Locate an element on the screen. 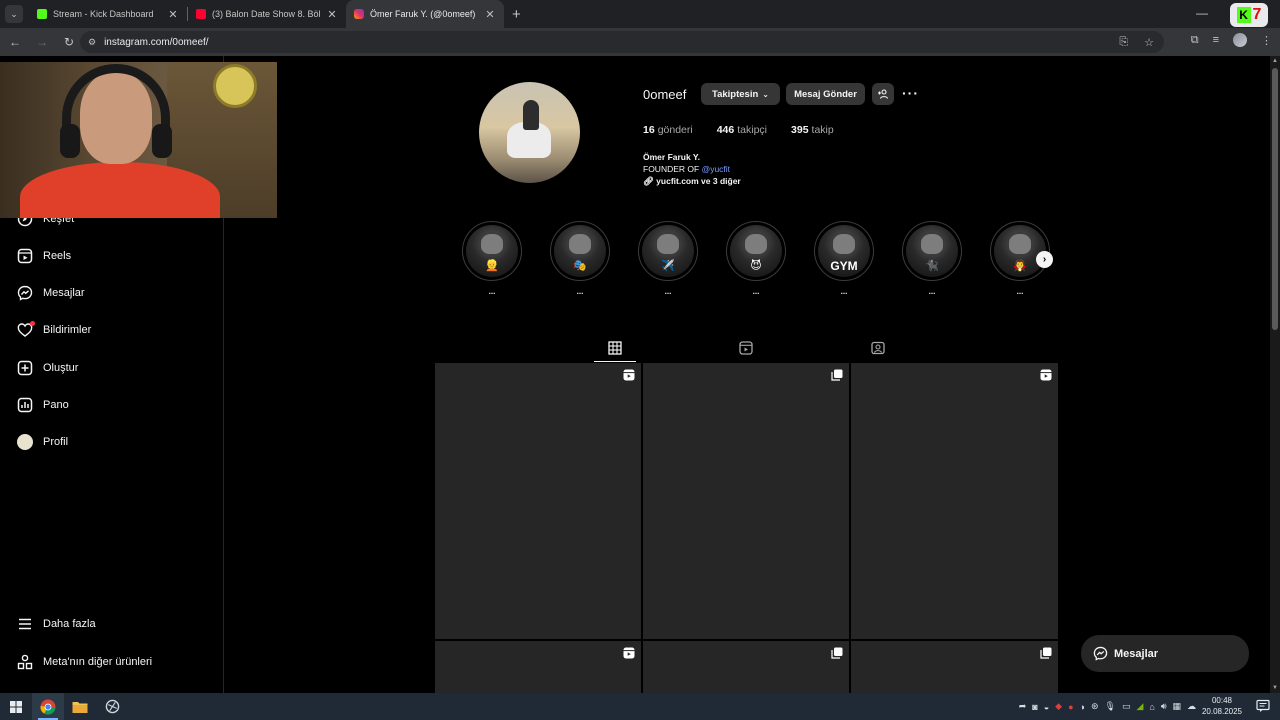 This screenshot has height=720, width=1280. tray-nvidia-icon: ◢ is located at coordinates (1139, 706).